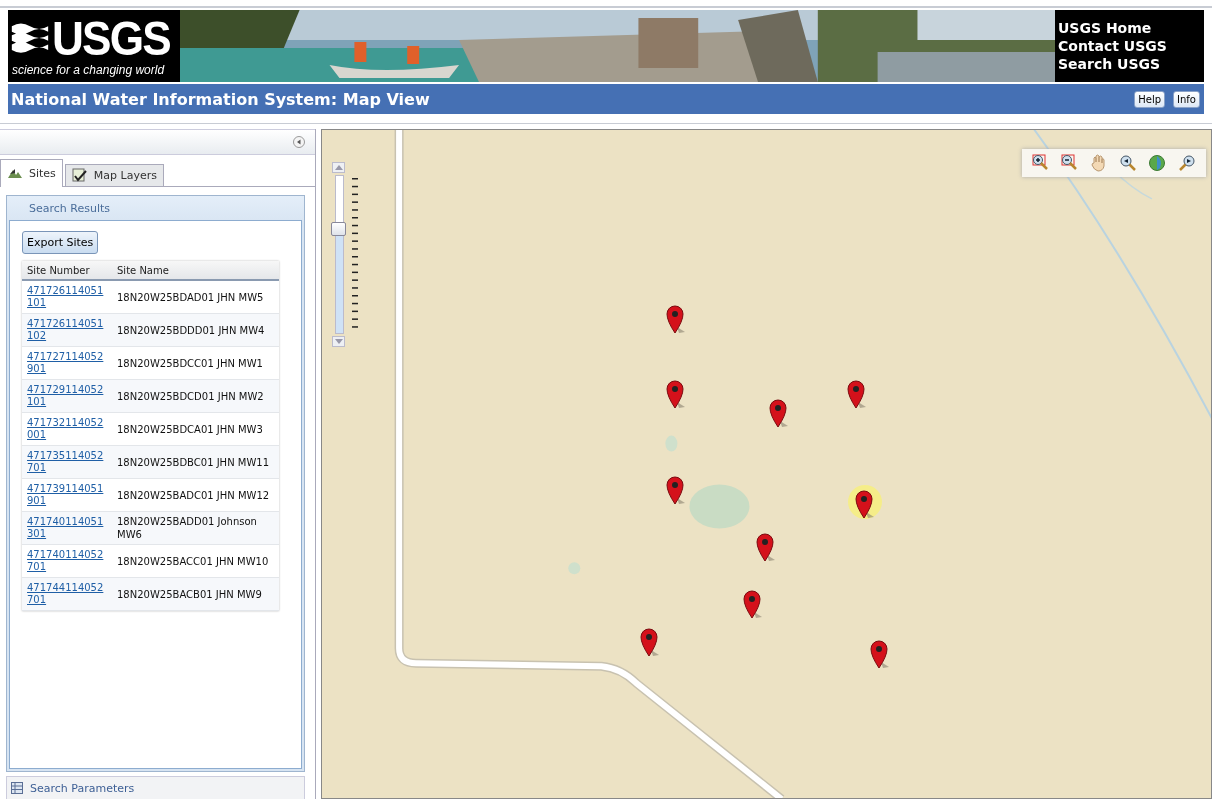  Describe the element at coordinates (195, 330) in the screenshot. I see `table-cell: 18N20W25BDDD01 JHN MW4` at that location.